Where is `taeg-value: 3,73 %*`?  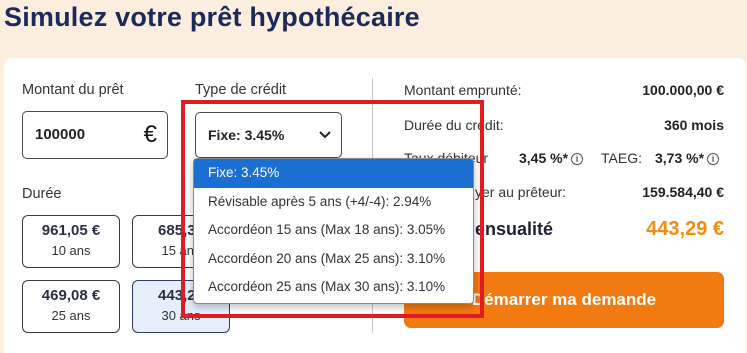 taeg-value: 3,73 %* is located at coordinates (680, 158).